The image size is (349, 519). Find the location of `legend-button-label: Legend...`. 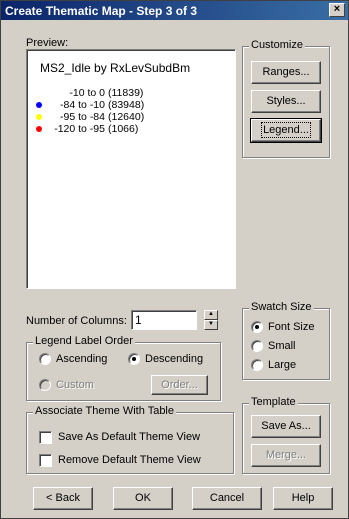

legend-button-label: Legend... is located at coordinates (286, 130).